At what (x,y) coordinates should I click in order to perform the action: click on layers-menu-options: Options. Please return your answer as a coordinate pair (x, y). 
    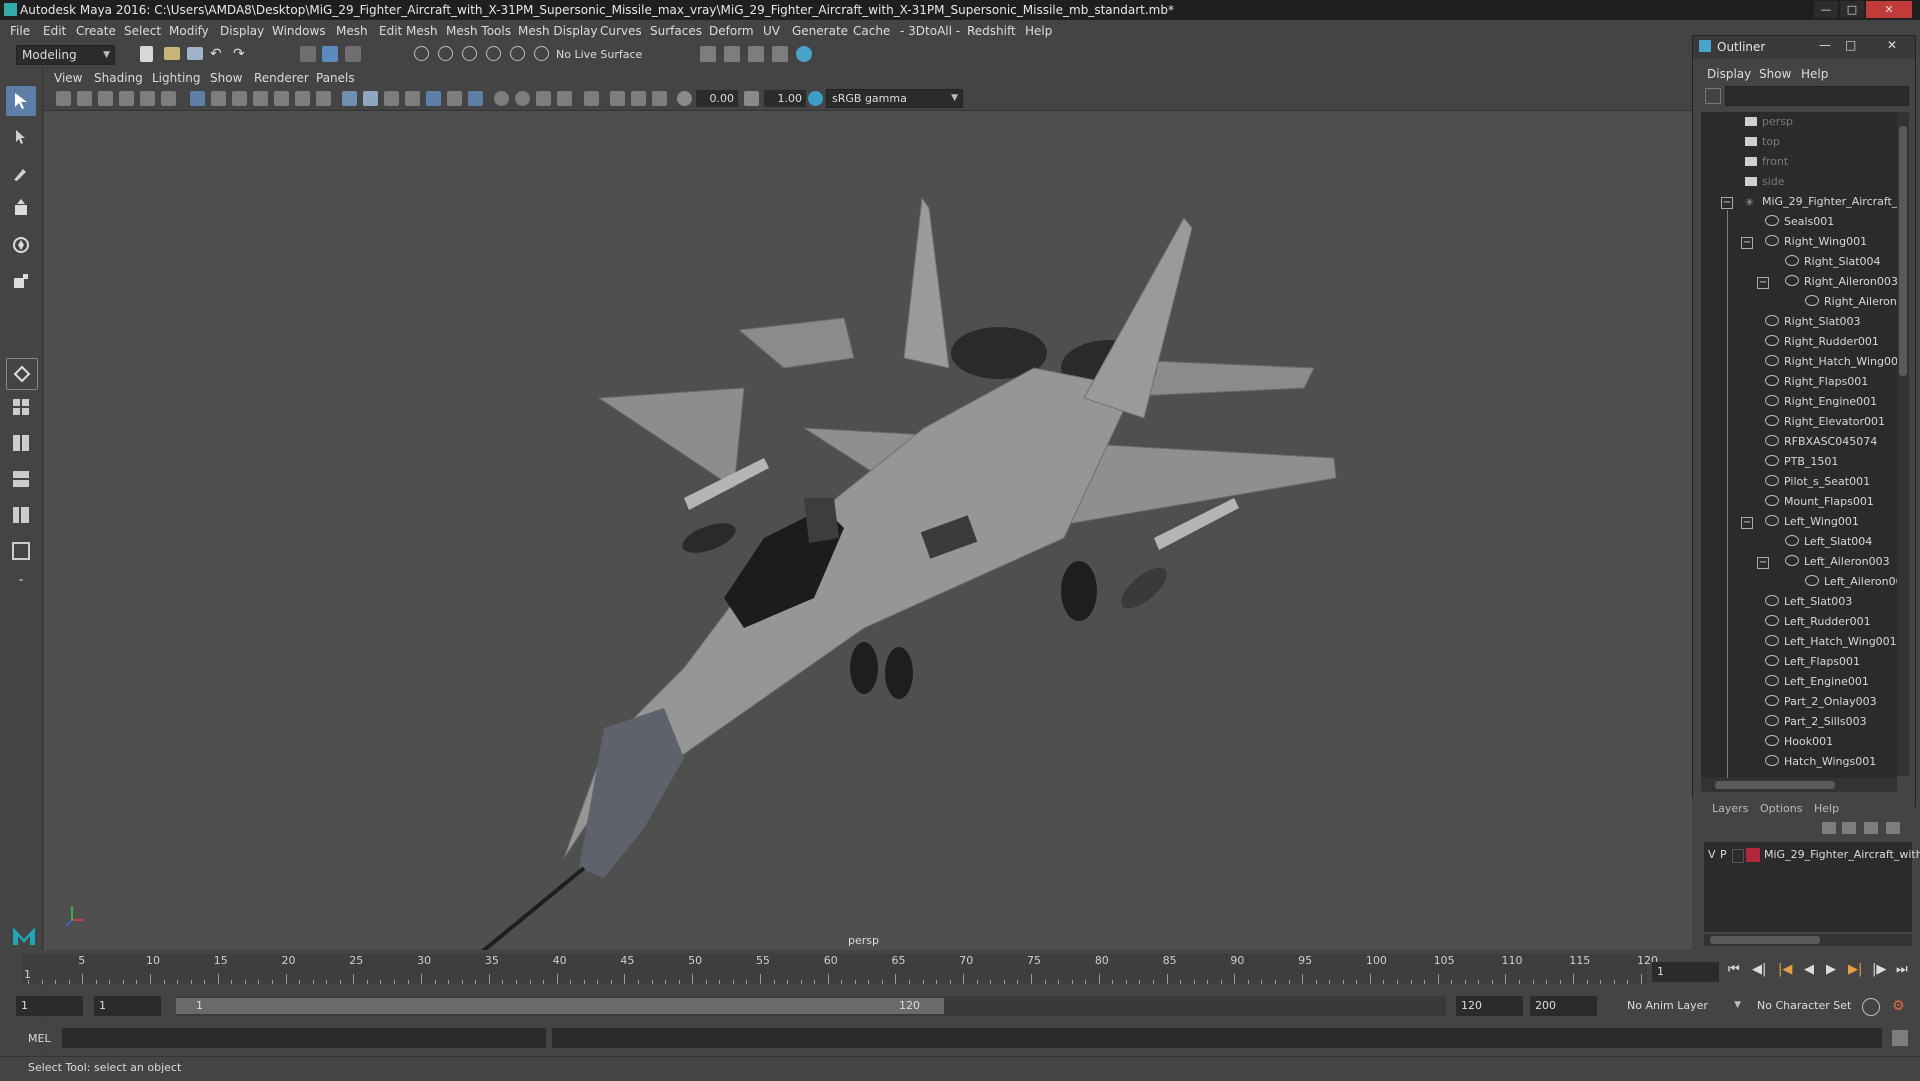
    Looking at the image, I should click on (1781, 808).